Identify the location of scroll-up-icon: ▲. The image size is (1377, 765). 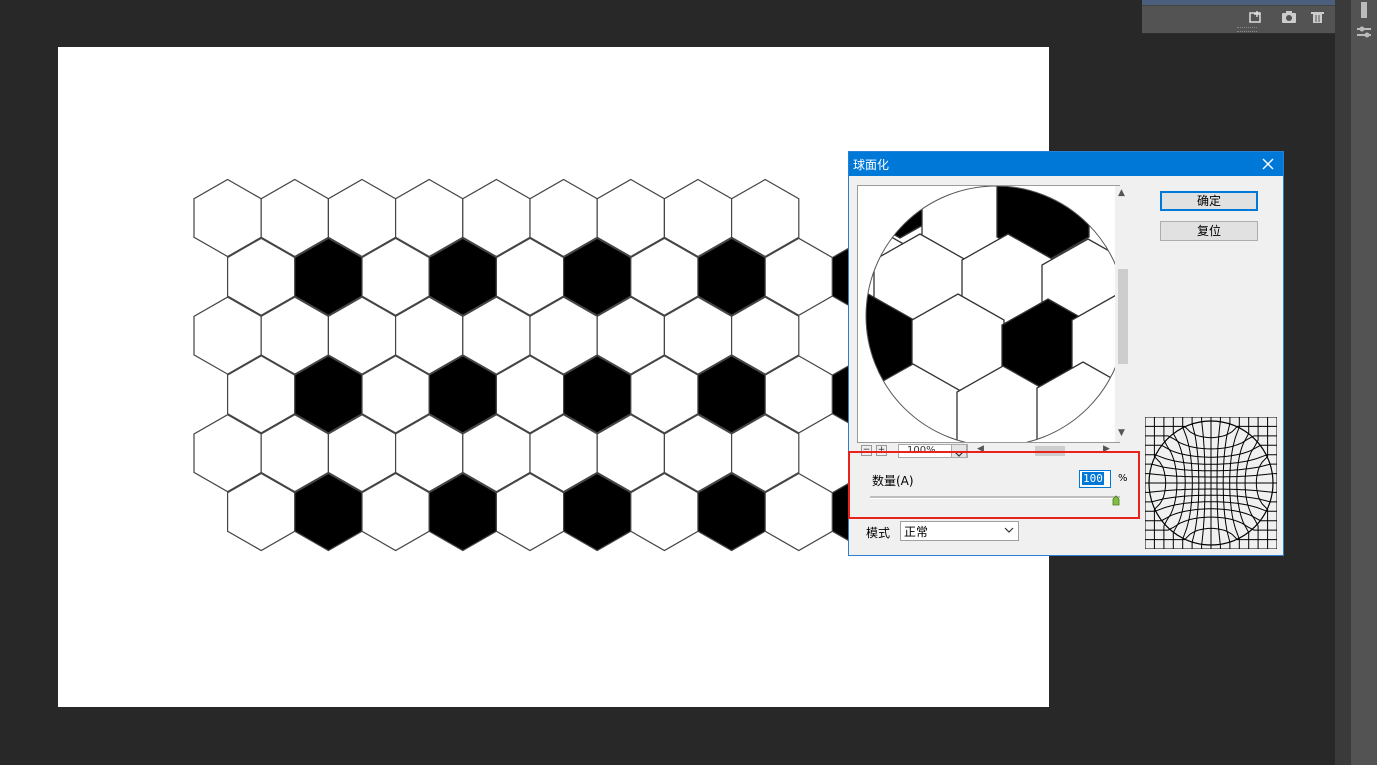
(1121, 193).